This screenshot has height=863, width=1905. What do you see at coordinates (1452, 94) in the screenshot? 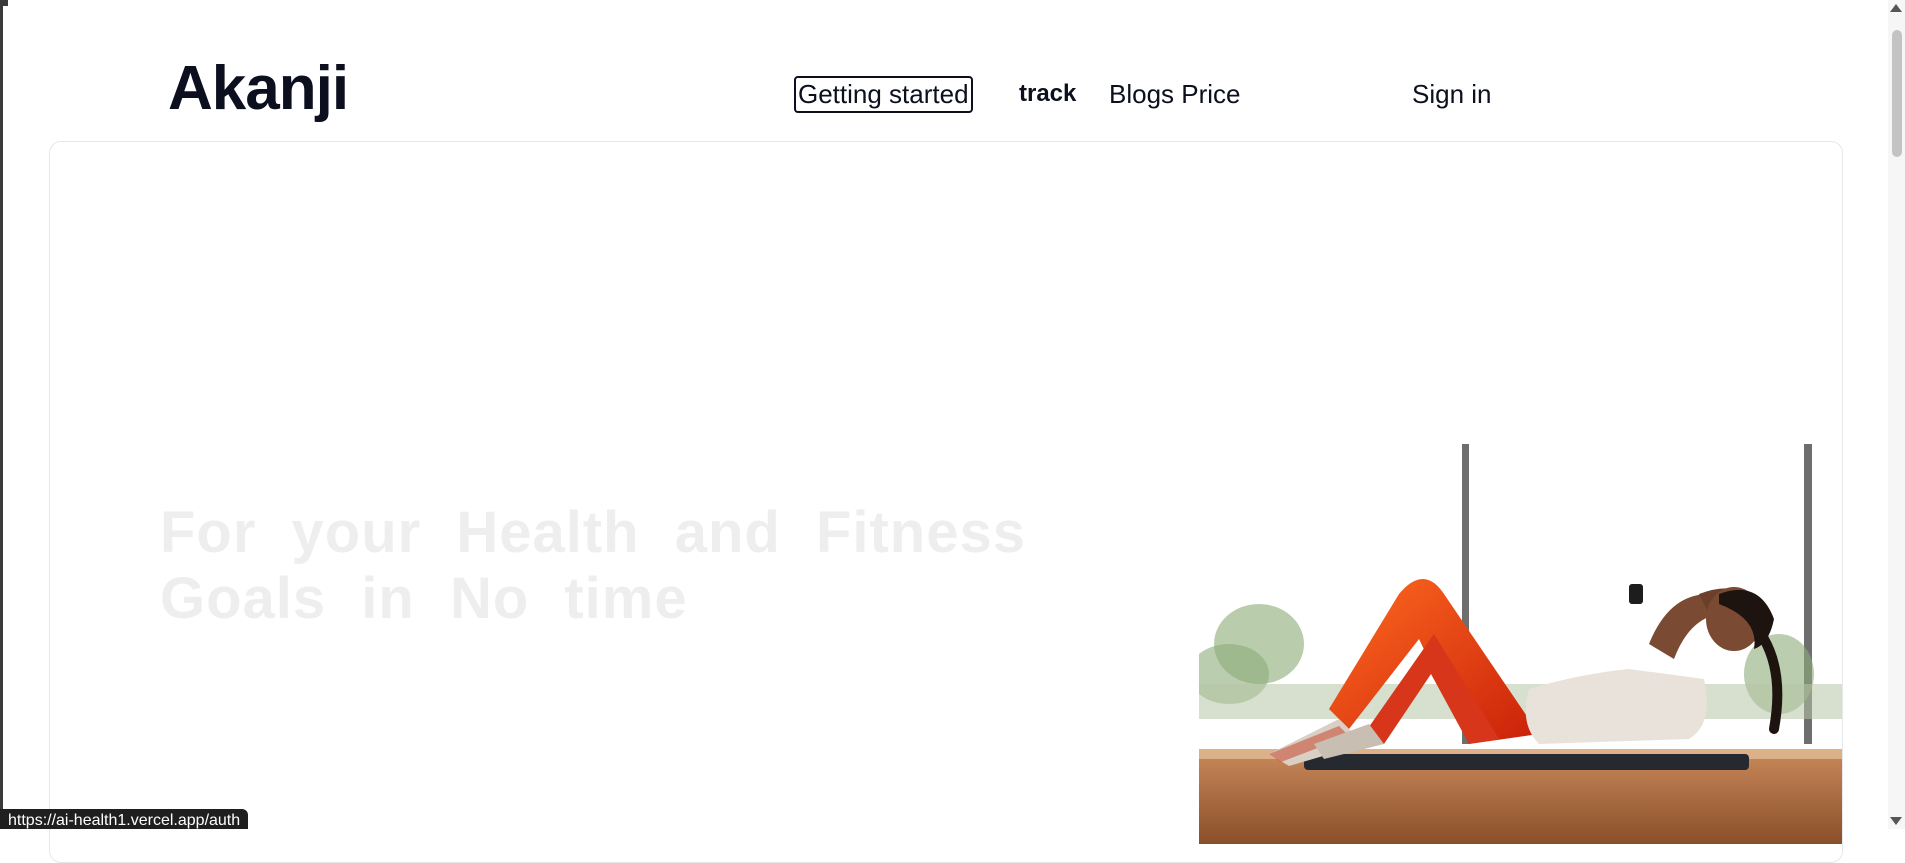
I see `nav-sign-in-link: Sign in` at bounding box center [1452, 94].